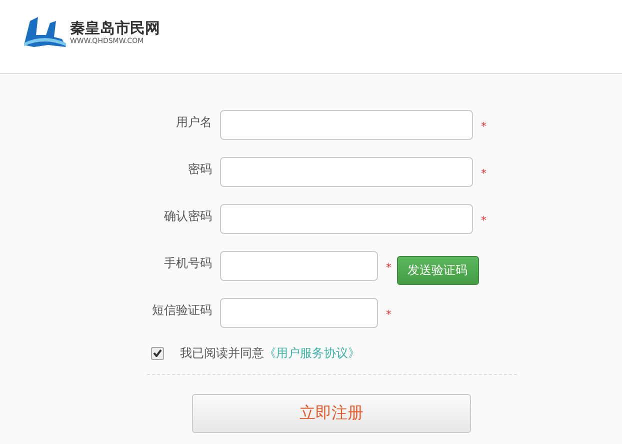  Describe the element at coordinates (115, 27) in the screenshot. I see `site-title: 秦皇岛市民网` at that location.